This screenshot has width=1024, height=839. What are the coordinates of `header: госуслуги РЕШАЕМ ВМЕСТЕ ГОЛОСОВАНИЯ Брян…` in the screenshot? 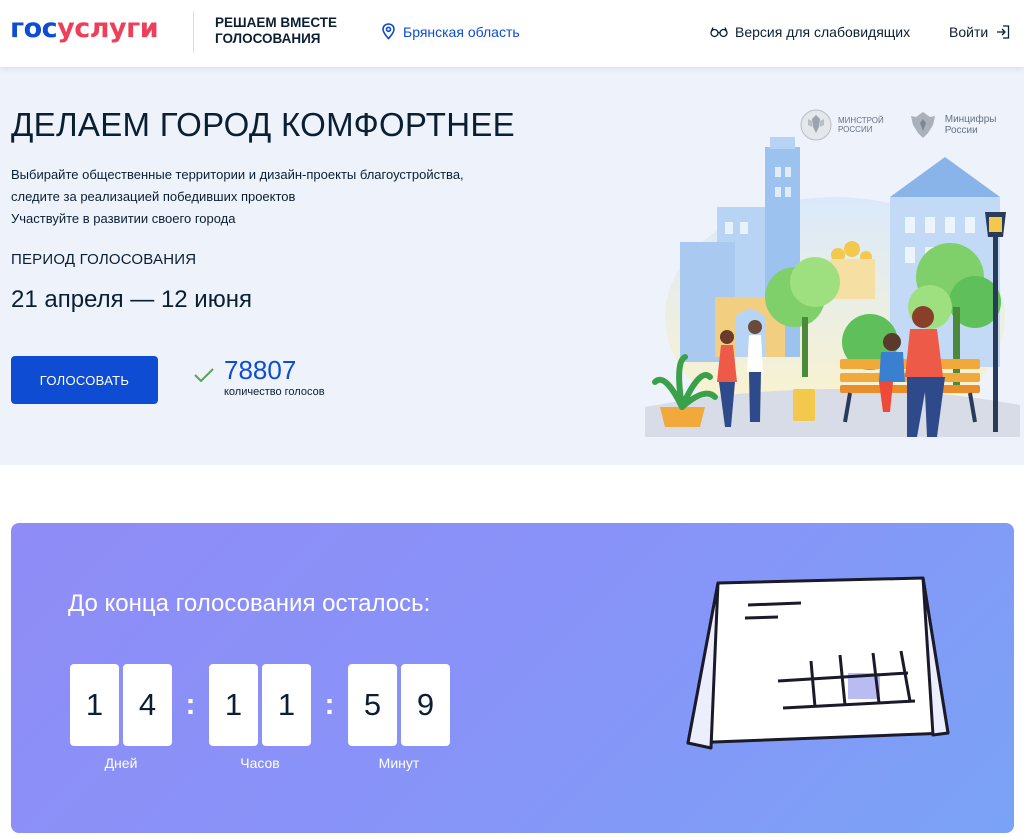 It's located at (512, 33).